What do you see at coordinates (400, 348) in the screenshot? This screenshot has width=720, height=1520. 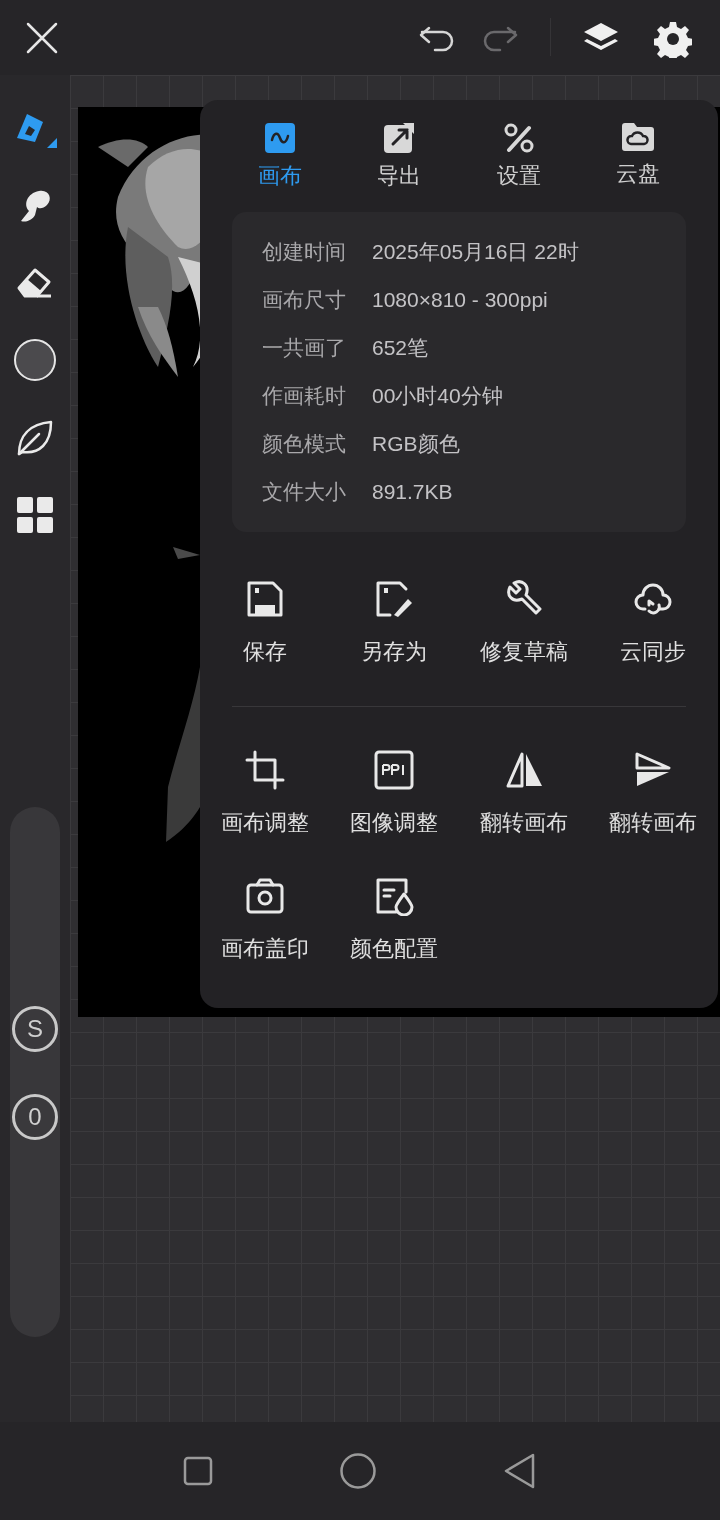 I see `info-value: 652笔` at bounding box center [400, 348].